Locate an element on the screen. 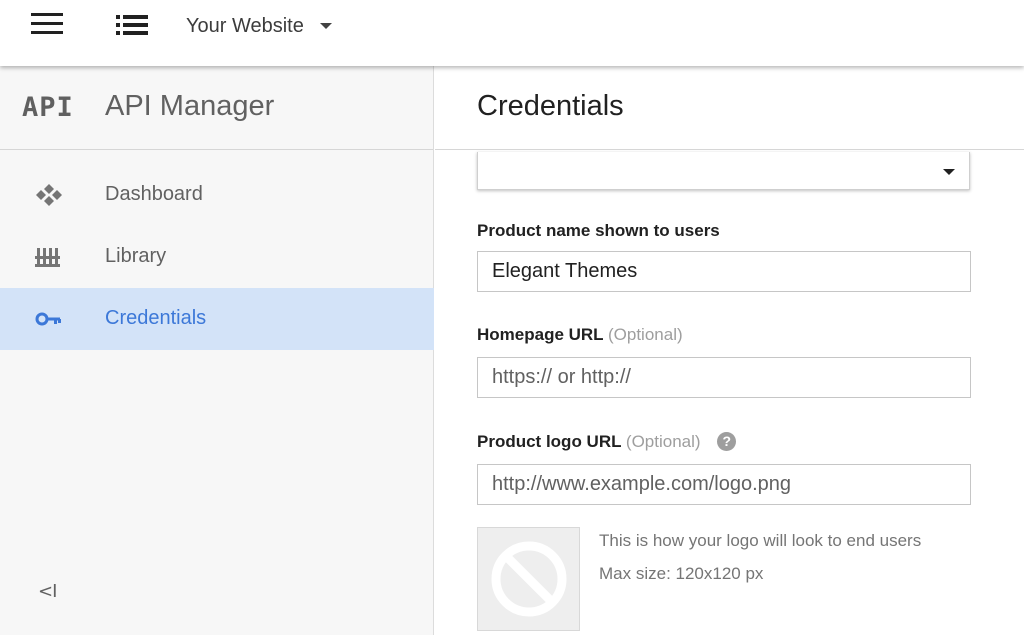 The image size is (1024, 635). logo-preview is located at coordinates (528, 579).